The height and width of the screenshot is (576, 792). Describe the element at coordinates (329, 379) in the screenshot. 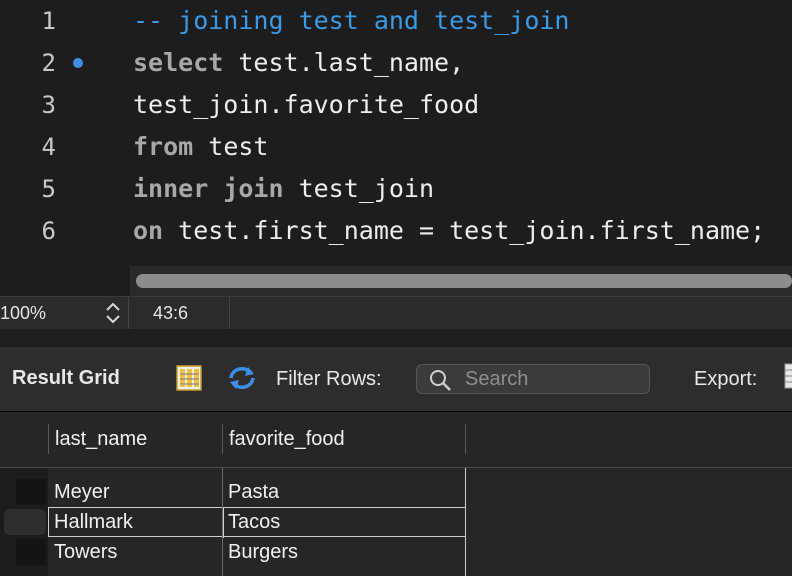

I see `filter-rows-label: Filter Rows:` at that location.